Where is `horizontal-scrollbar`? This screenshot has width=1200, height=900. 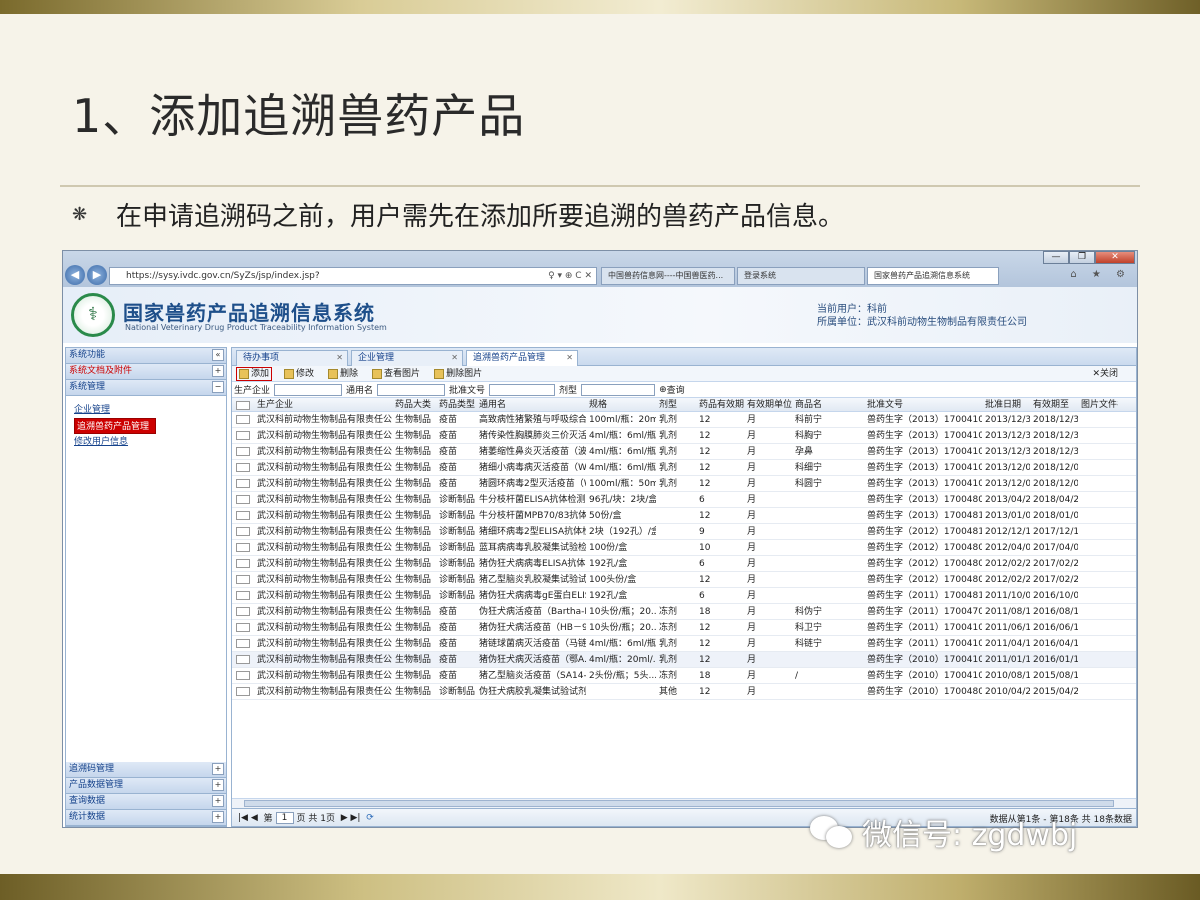 horizontal-scrollbar is located at coordinates (684, 803).